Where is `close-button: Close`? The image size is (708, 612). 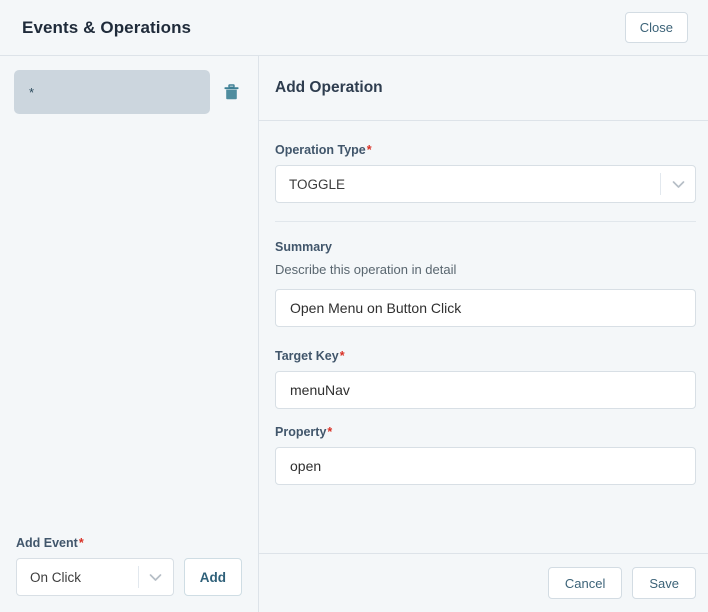
close-button: Close is located at coordinates (656, 27).